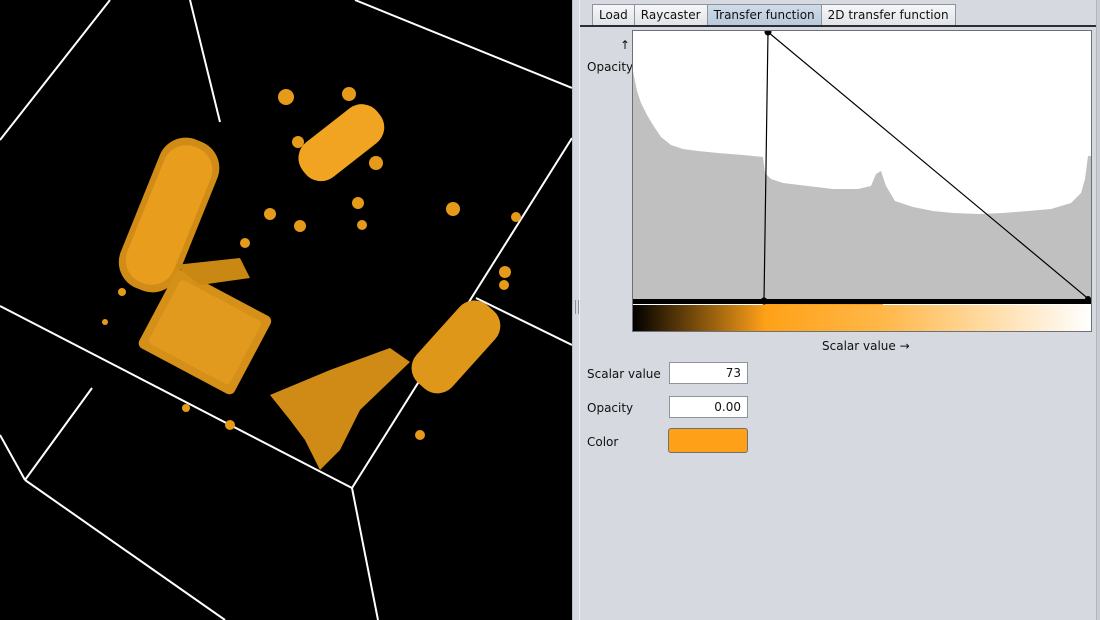 The height and width of the screenshot is (620, 1100). What do you see at coordinates (838, 26) in the screenshot?
I see `tab-underline` at bounding box center [838, 26].